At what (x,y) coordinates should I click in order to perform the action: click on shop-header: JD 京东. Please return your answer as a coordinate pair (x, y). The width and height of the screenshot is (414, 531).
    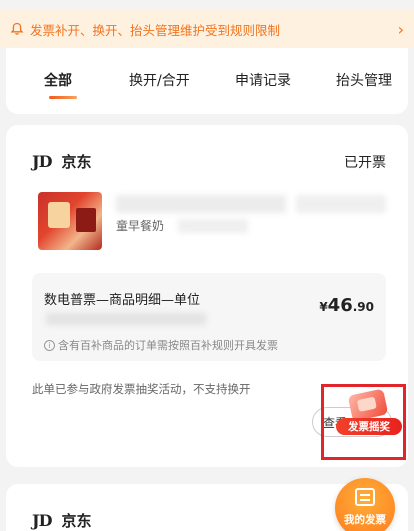
    Looking at the image, I should click on (61, 161).